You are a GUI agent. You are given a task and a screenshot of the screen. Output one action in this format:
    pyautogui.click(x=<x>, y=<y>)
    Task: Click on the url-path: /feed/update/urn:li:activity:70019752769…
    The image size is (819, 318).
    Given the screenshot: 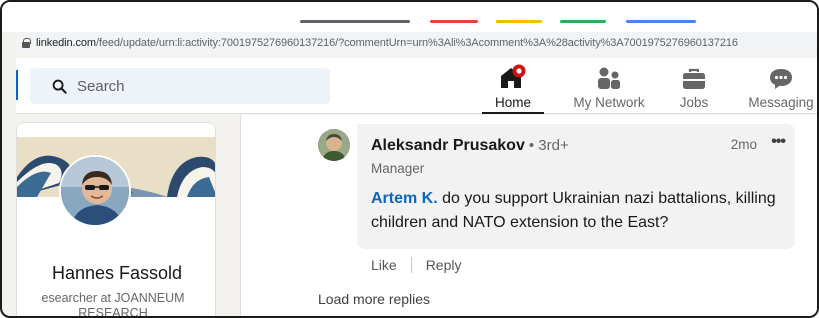 What is the action you would take?
    pyautogui.click(x=416, y=43)
    